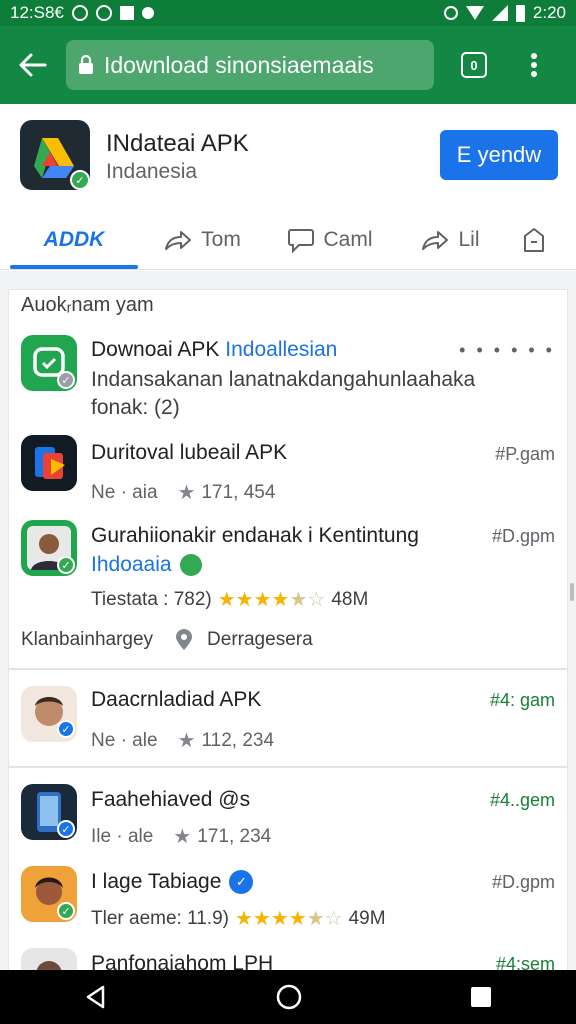 The height and width of the screenshot is (1024, 576). I want to click on back-arrow-icon, so click(33, 65).